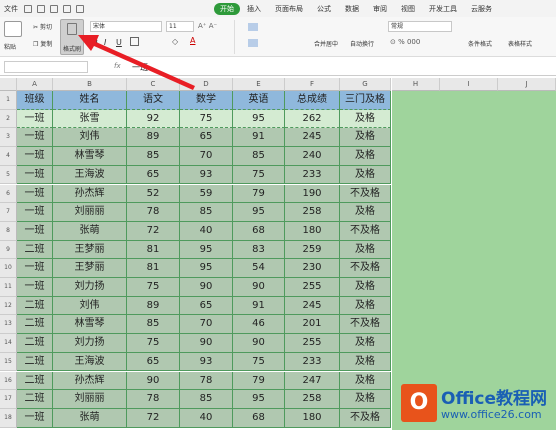 The image size is (556, 430). Describe the element at coordinates (207, 26) in the screenshot. I see `font-grow-shrink-icon: A⁺ A⁻` at that location.